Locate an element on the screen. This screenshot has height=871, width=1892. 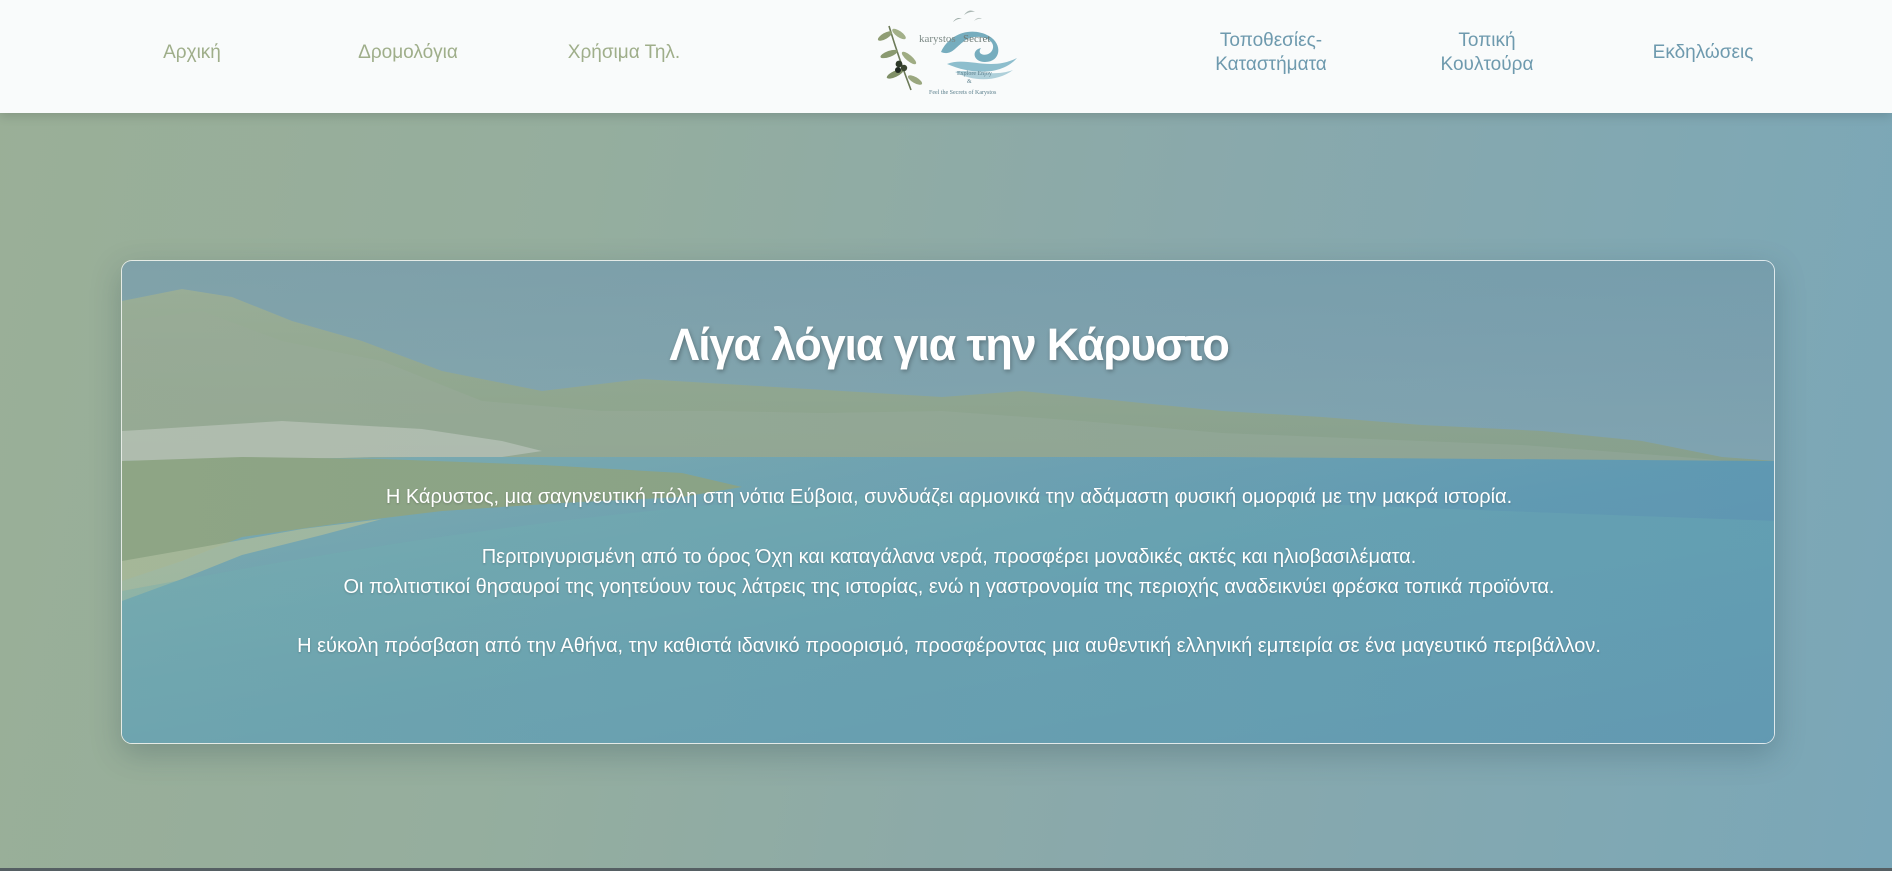
nav-link-locations-shops-line2: Καταστήματα is located at coordinates (1271, 64).